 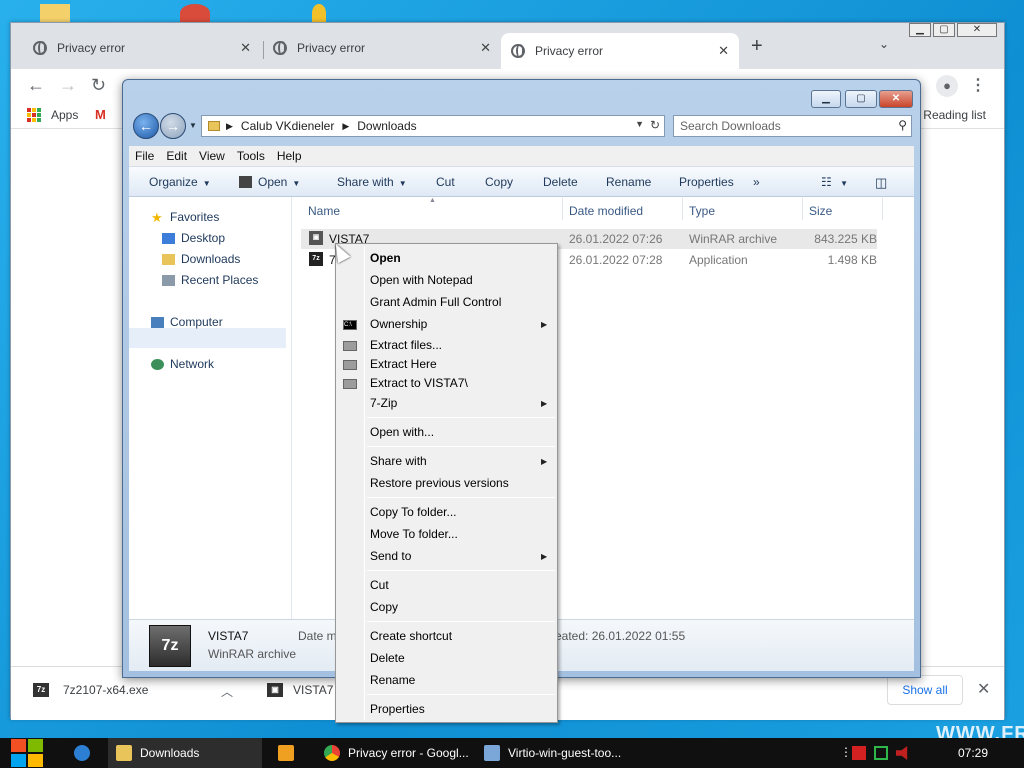 I want to click on nav-favorites: ★ Favorites, so click(x=185, y=217).